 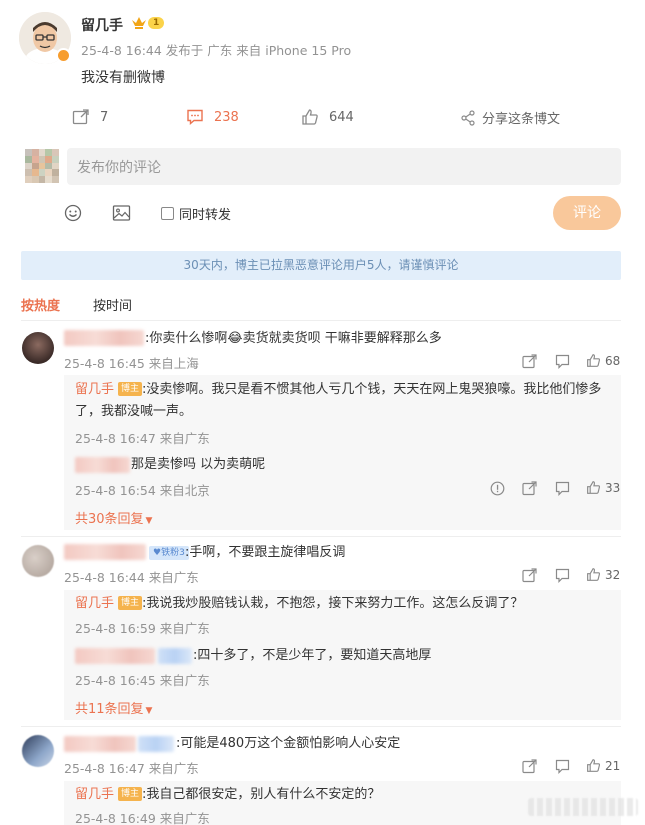 I want to click on repost-checkbox-label: 同时转发, so click(x=205, y=215).